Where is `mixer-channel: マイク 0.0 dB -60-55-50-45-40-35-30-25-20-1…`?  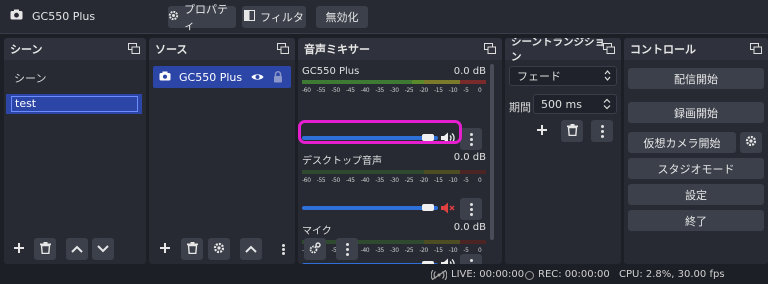 mixer-channel: マイク 0.0 dB -60-55-50-45-40-35-30-25-20-1… is located at coordinates (394, 220).